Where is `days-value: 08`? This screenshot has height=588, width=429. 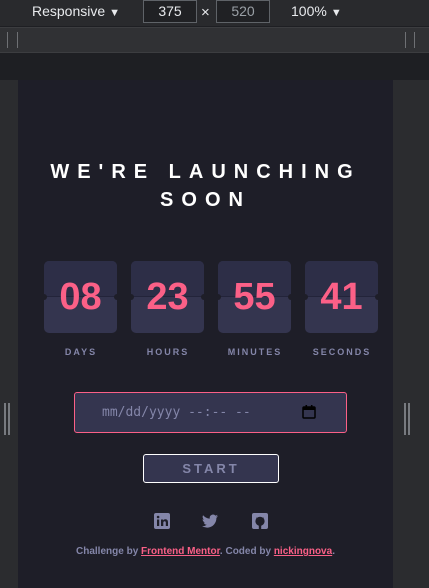
days-value: 08 is located at coordinates (80, 297).